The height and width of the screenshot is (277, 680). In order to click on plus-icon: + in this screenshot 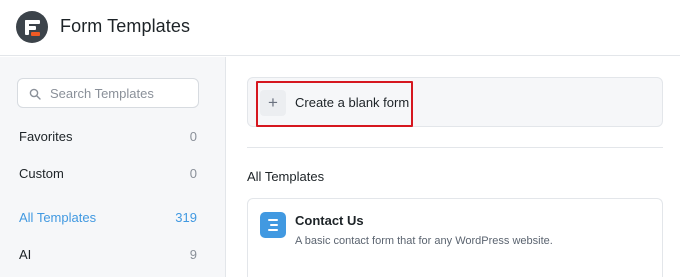, I will do `click(273, 103)`.